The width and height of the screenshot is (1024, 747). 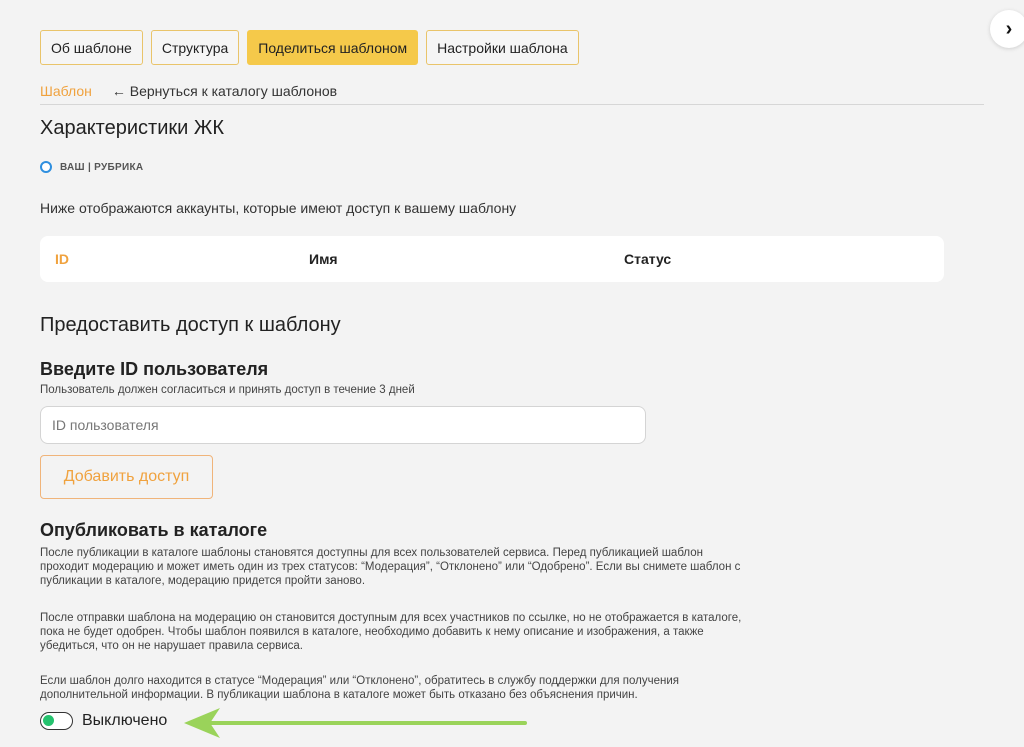 I want to click on add-access-button: Добавить доступ, so click(x=126, y=477).